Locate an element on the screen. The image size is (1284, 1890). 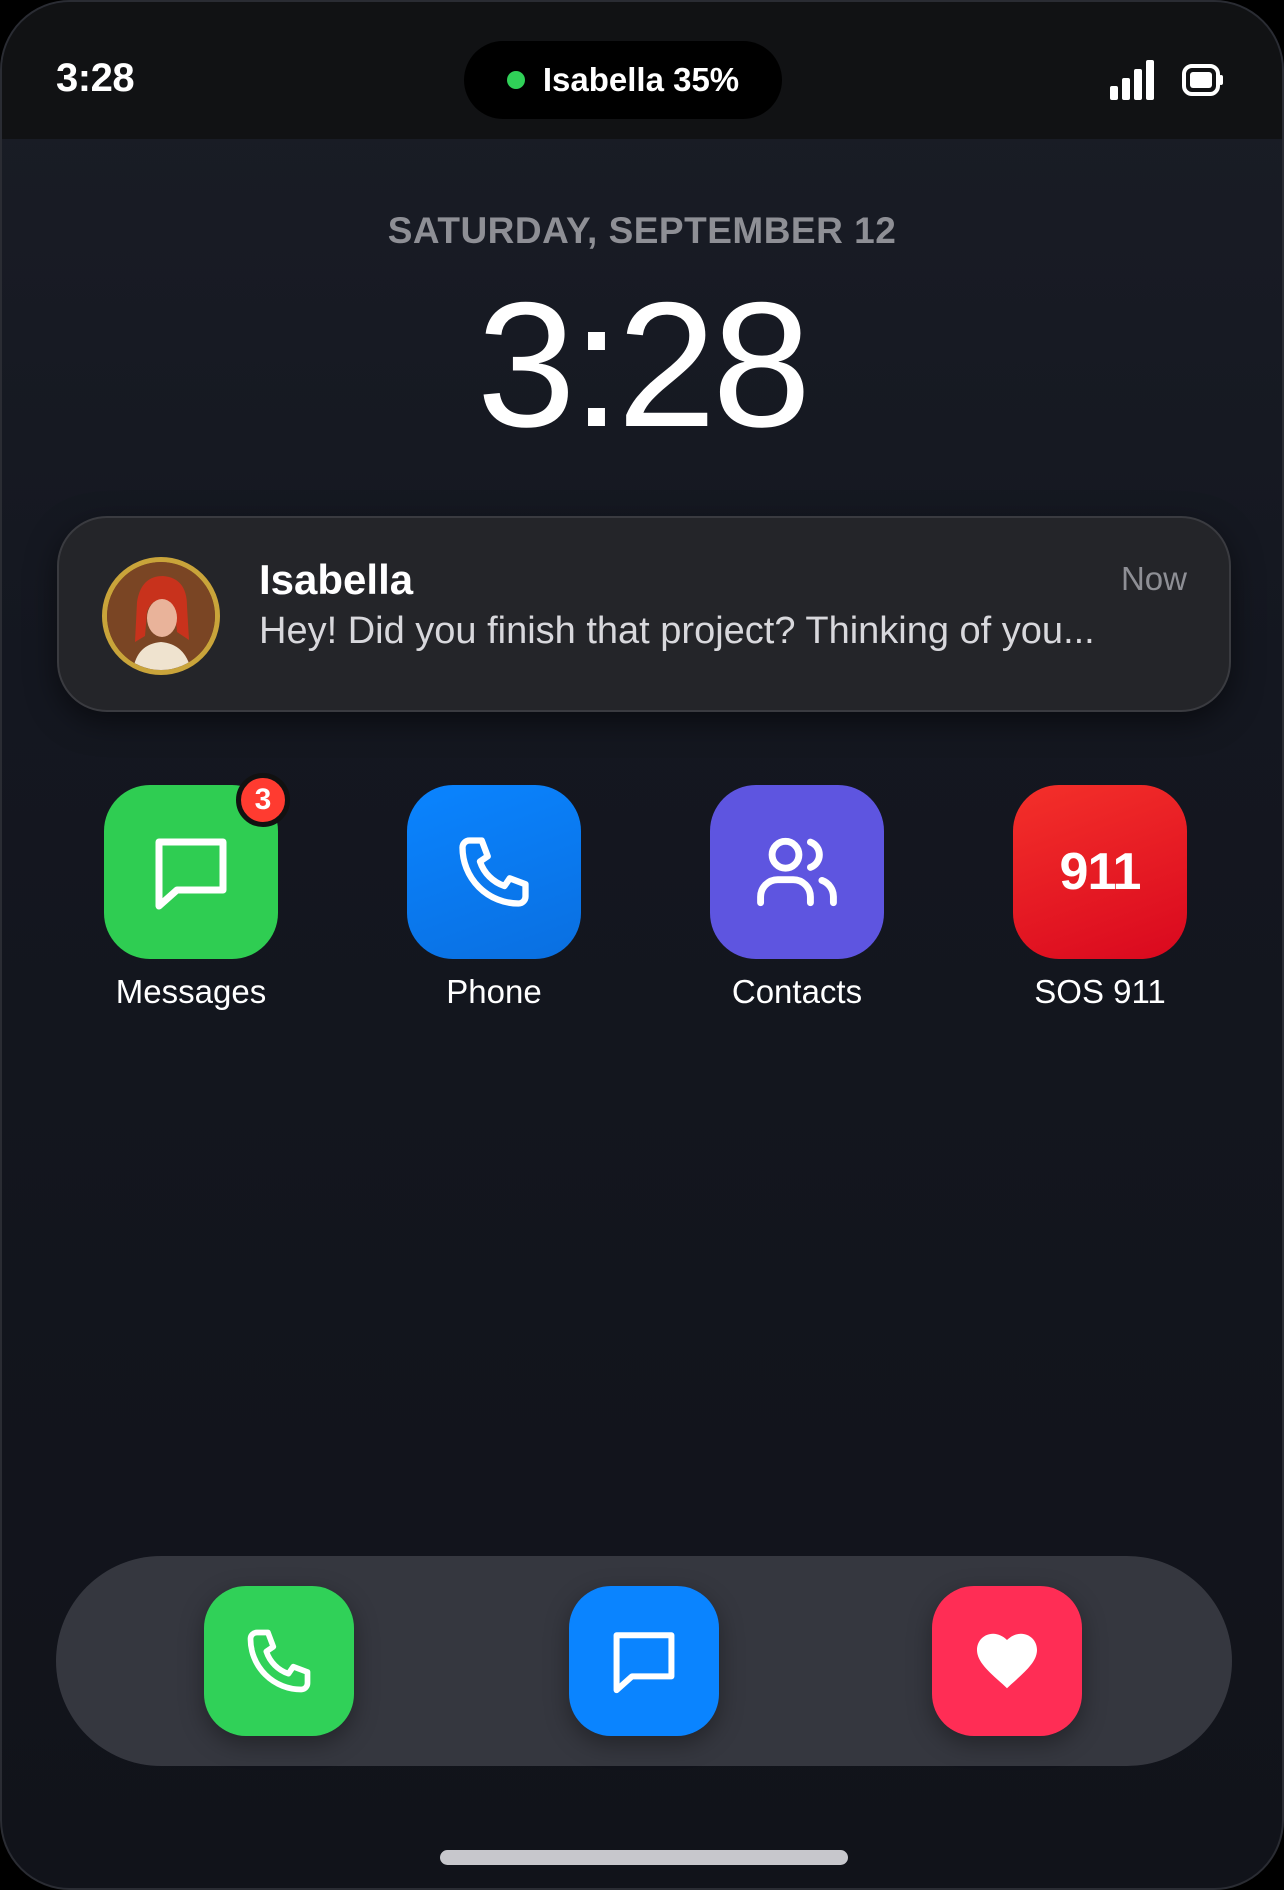
live-activity-text: Isabella 35% is located at coordinates (641, 79).